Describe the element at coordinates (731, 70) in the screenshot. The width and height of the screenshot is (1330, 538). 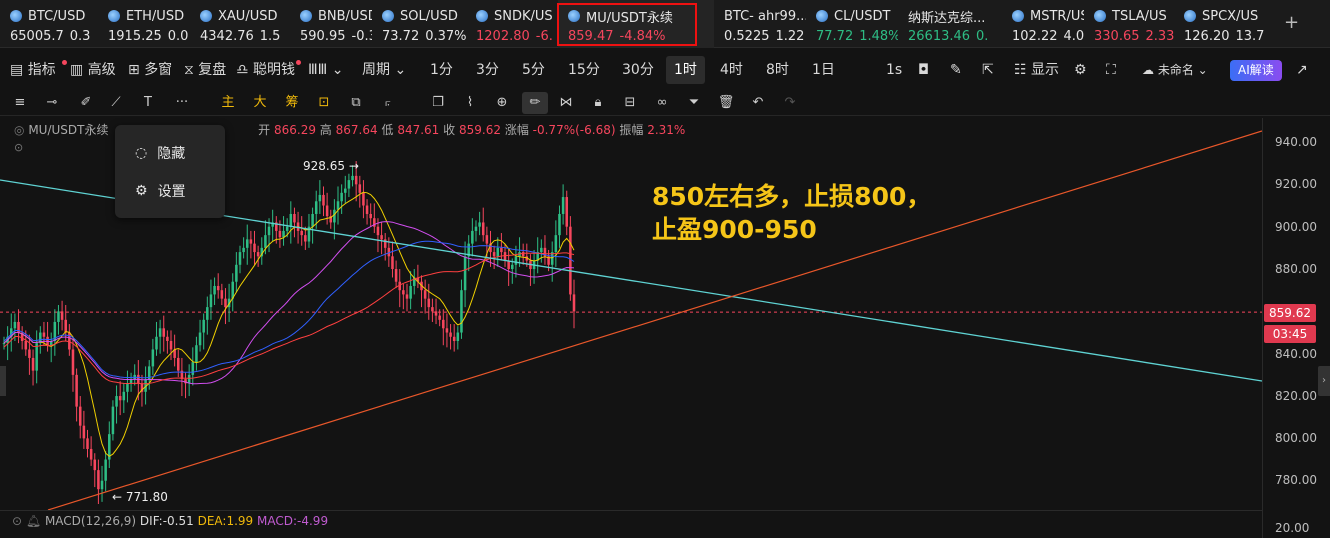
I see `timeframe-6: 4时` at that location.